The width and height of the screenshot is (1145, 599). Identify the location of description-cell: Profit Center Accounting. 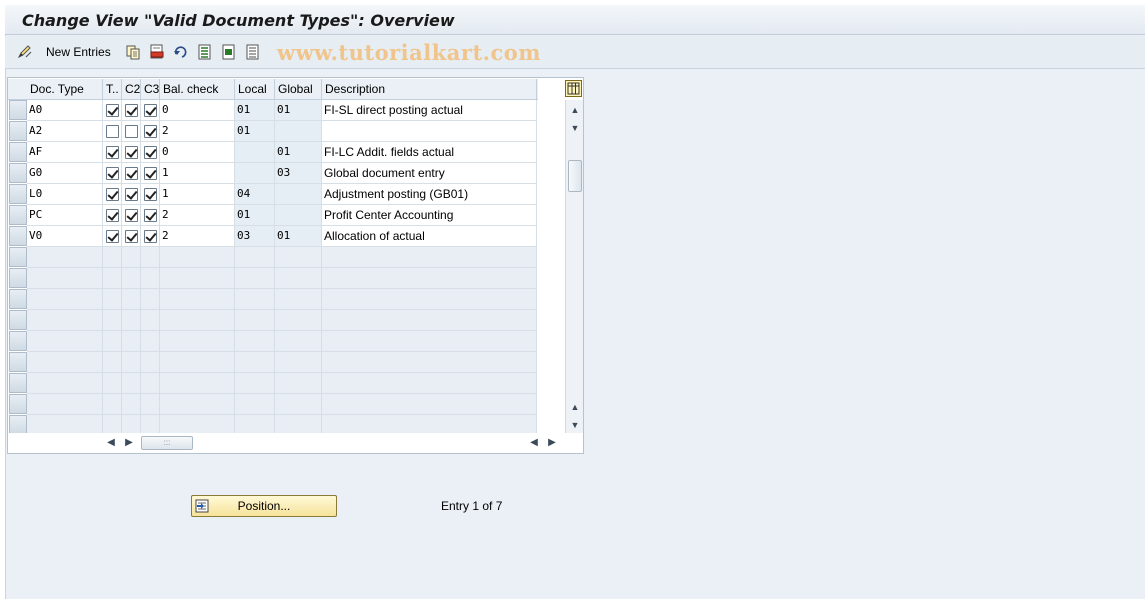
(429, 215).